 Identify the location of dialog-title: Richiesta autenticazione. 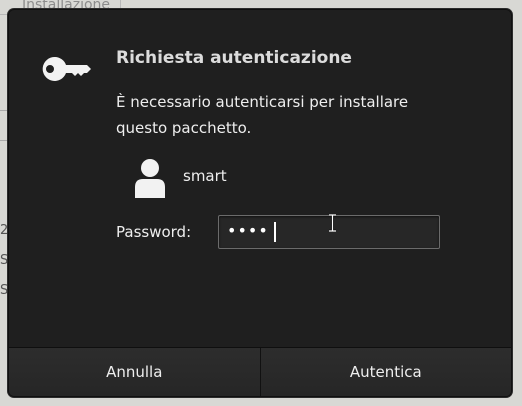
(234, 58).